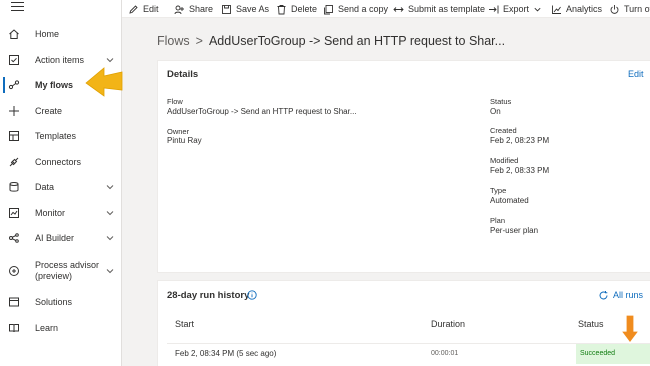 This screenshot has width=650, height=366. I want to click on refresh-icon, so click(603, 295).